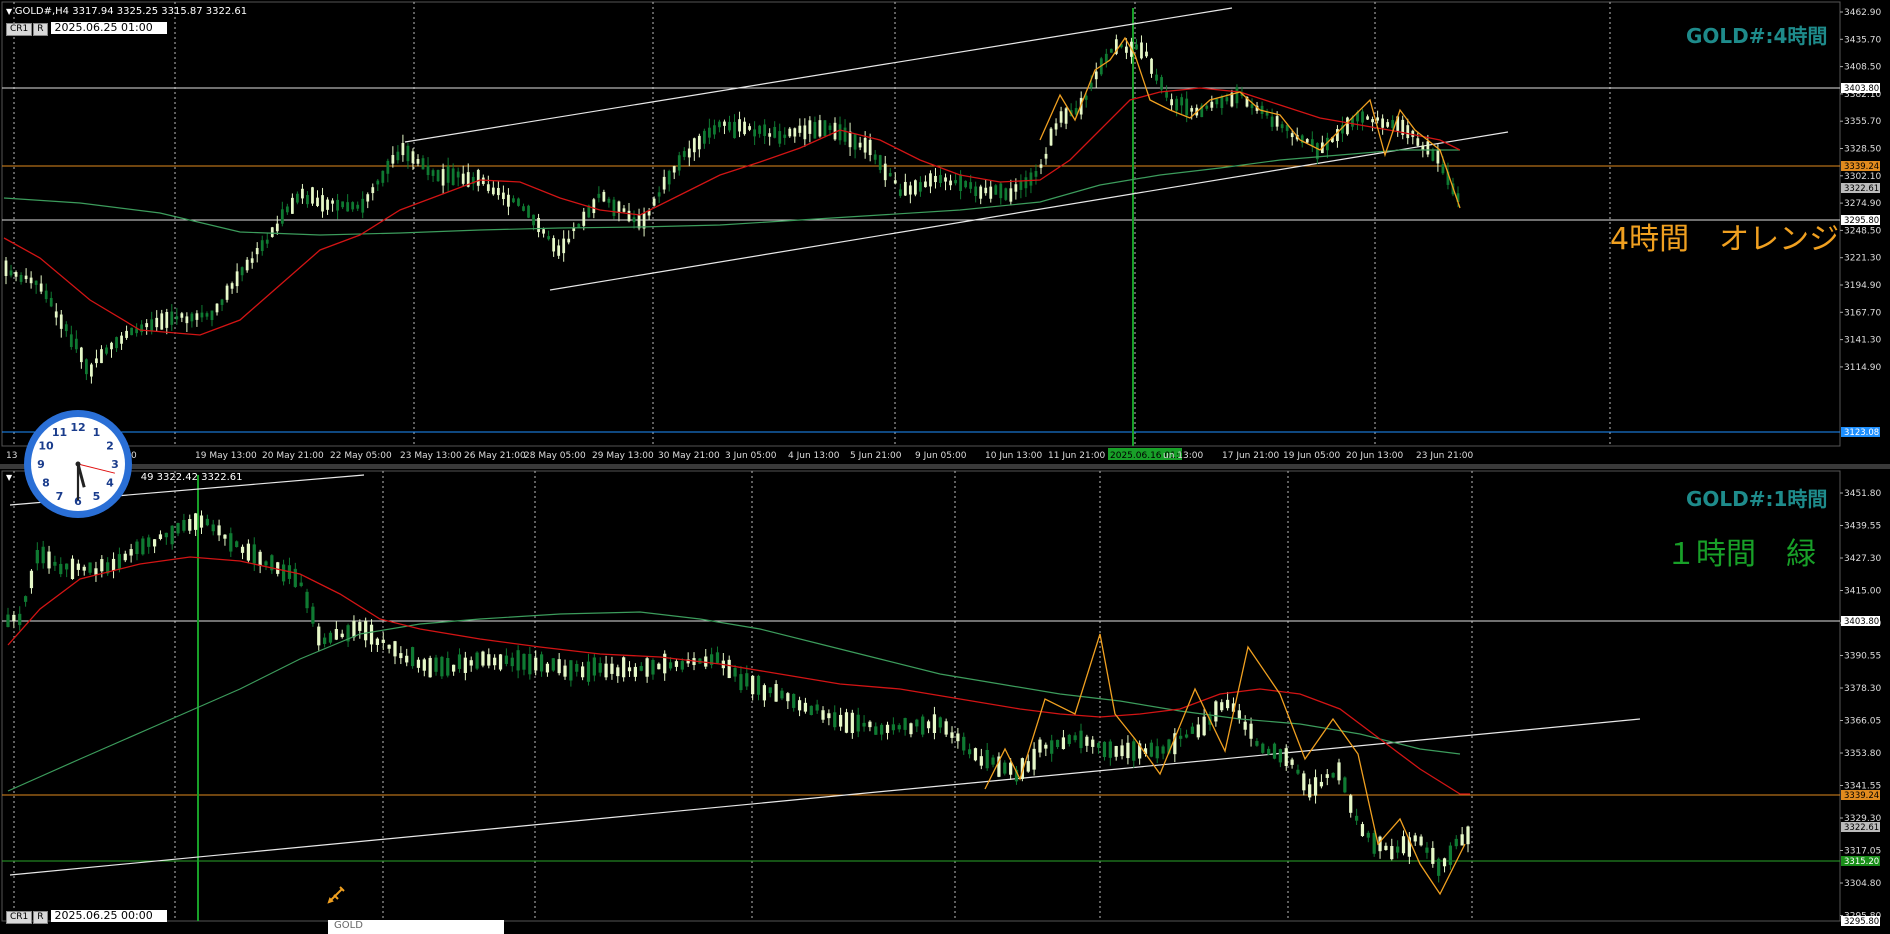 Image resolution: width=1890 pixels, height=934 pixels. I want to click on h1-price-label-8: 3353.80, so click(1862, 754).